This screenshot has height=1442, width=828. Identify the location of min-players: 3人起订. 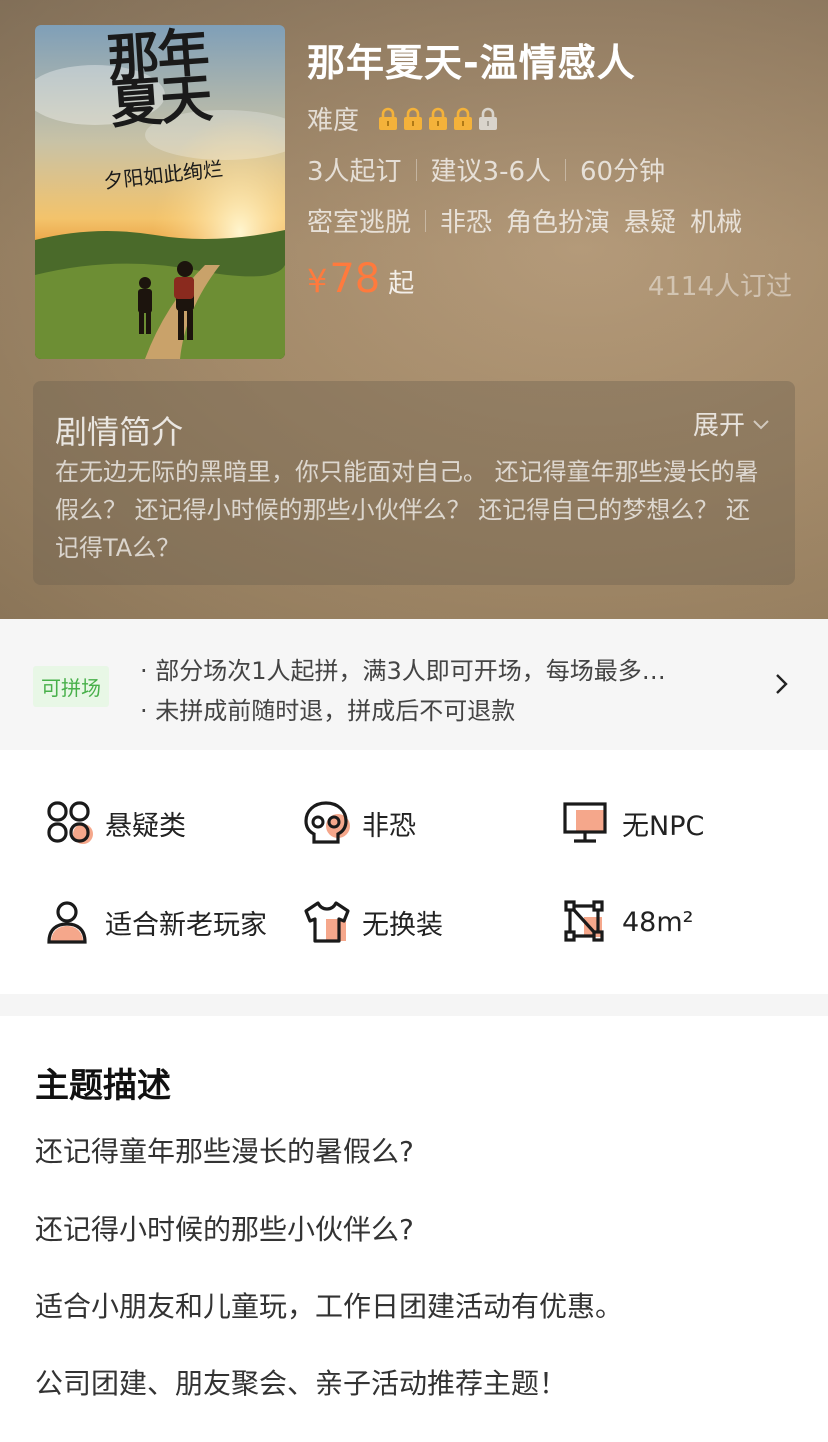
(354, 172).